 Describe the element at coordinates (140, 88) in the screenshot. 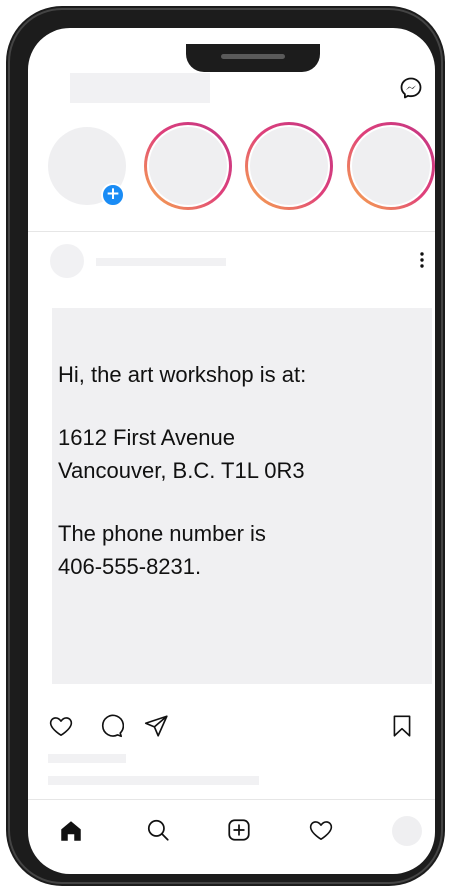

I see `app-logo-placeholder` at that location.